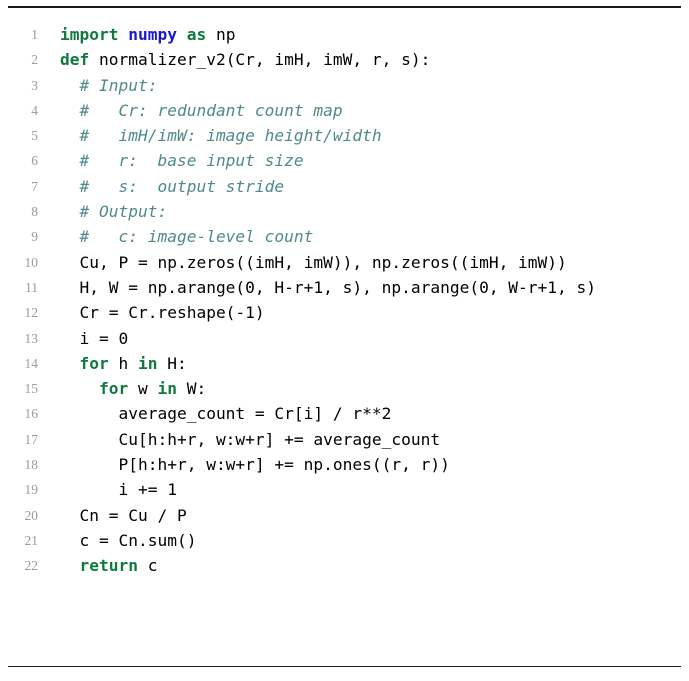 Image resolution: width=689 pixels, height=681 pixels. Describe the element at coordinates (34, 110) in the screenshot. I see `line-number: 4` at that location.